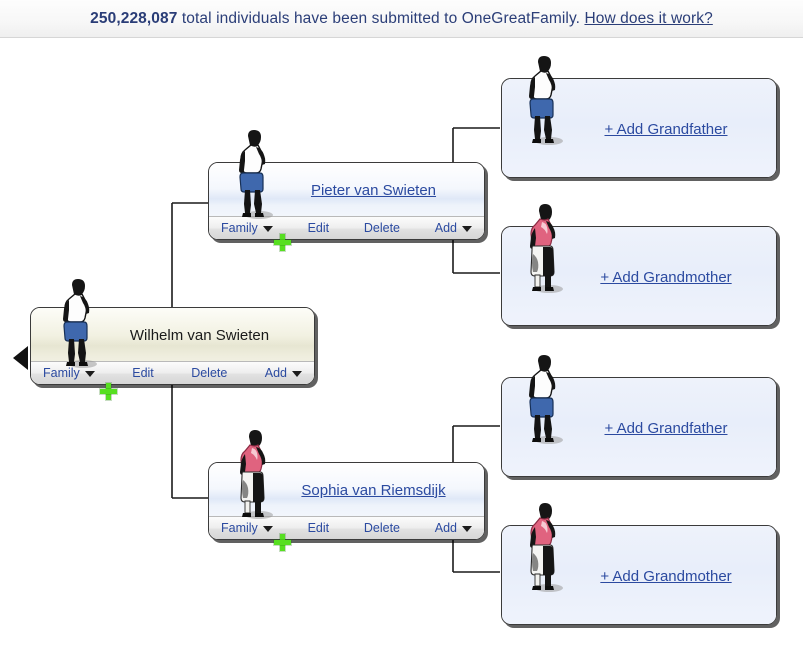 The image size is (803, 648). I want to click on person-name-focus: Wilhelm van Swieten, so click(199, 335).